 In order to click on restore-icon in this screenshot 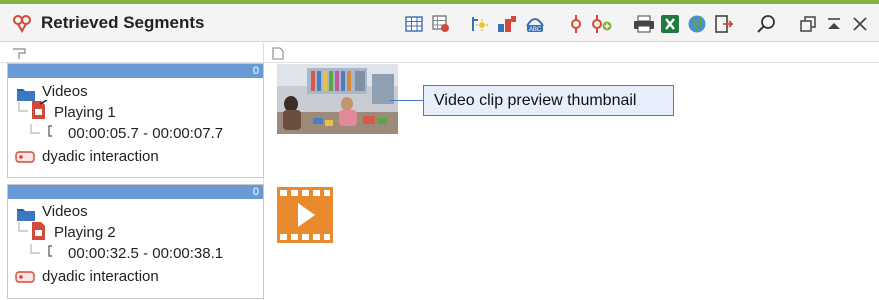, I will do `click(808, 24)`.